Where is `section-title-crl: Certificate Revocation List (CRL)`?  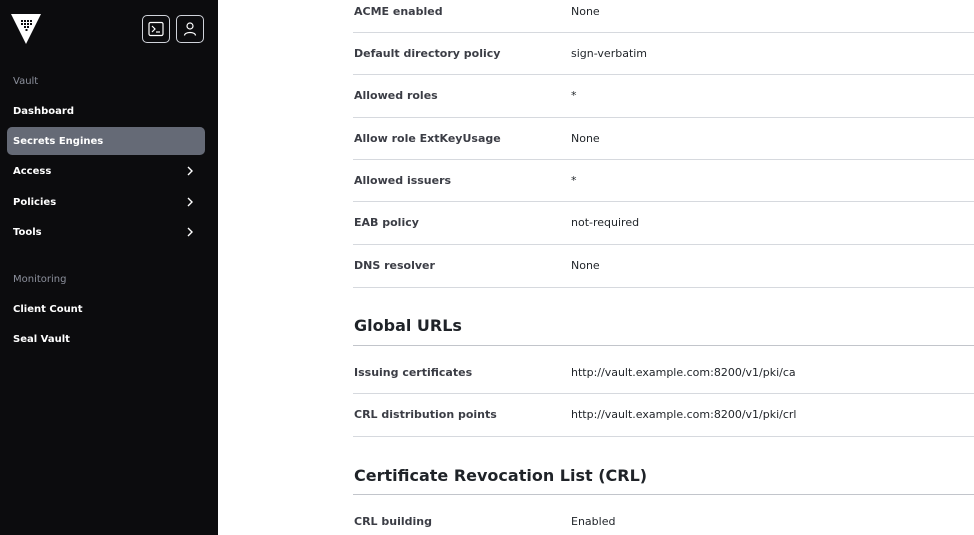
section-title-crl: Certificate Revocation List (CRL) is located at coordinates (501, 475).